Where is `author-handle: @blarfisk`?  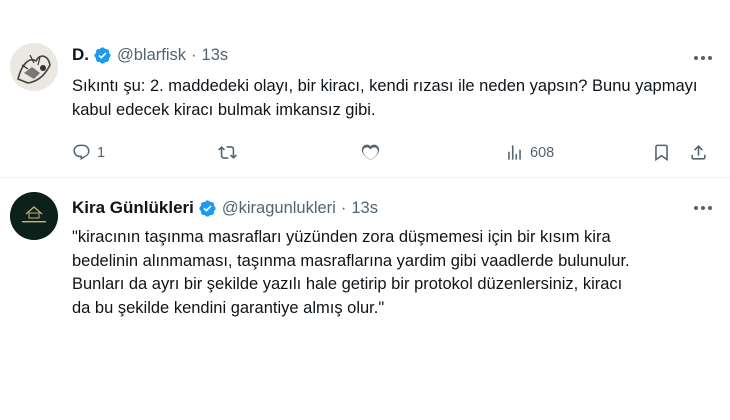 author-handle: @blarfisk is located at coordinates (151, 55).